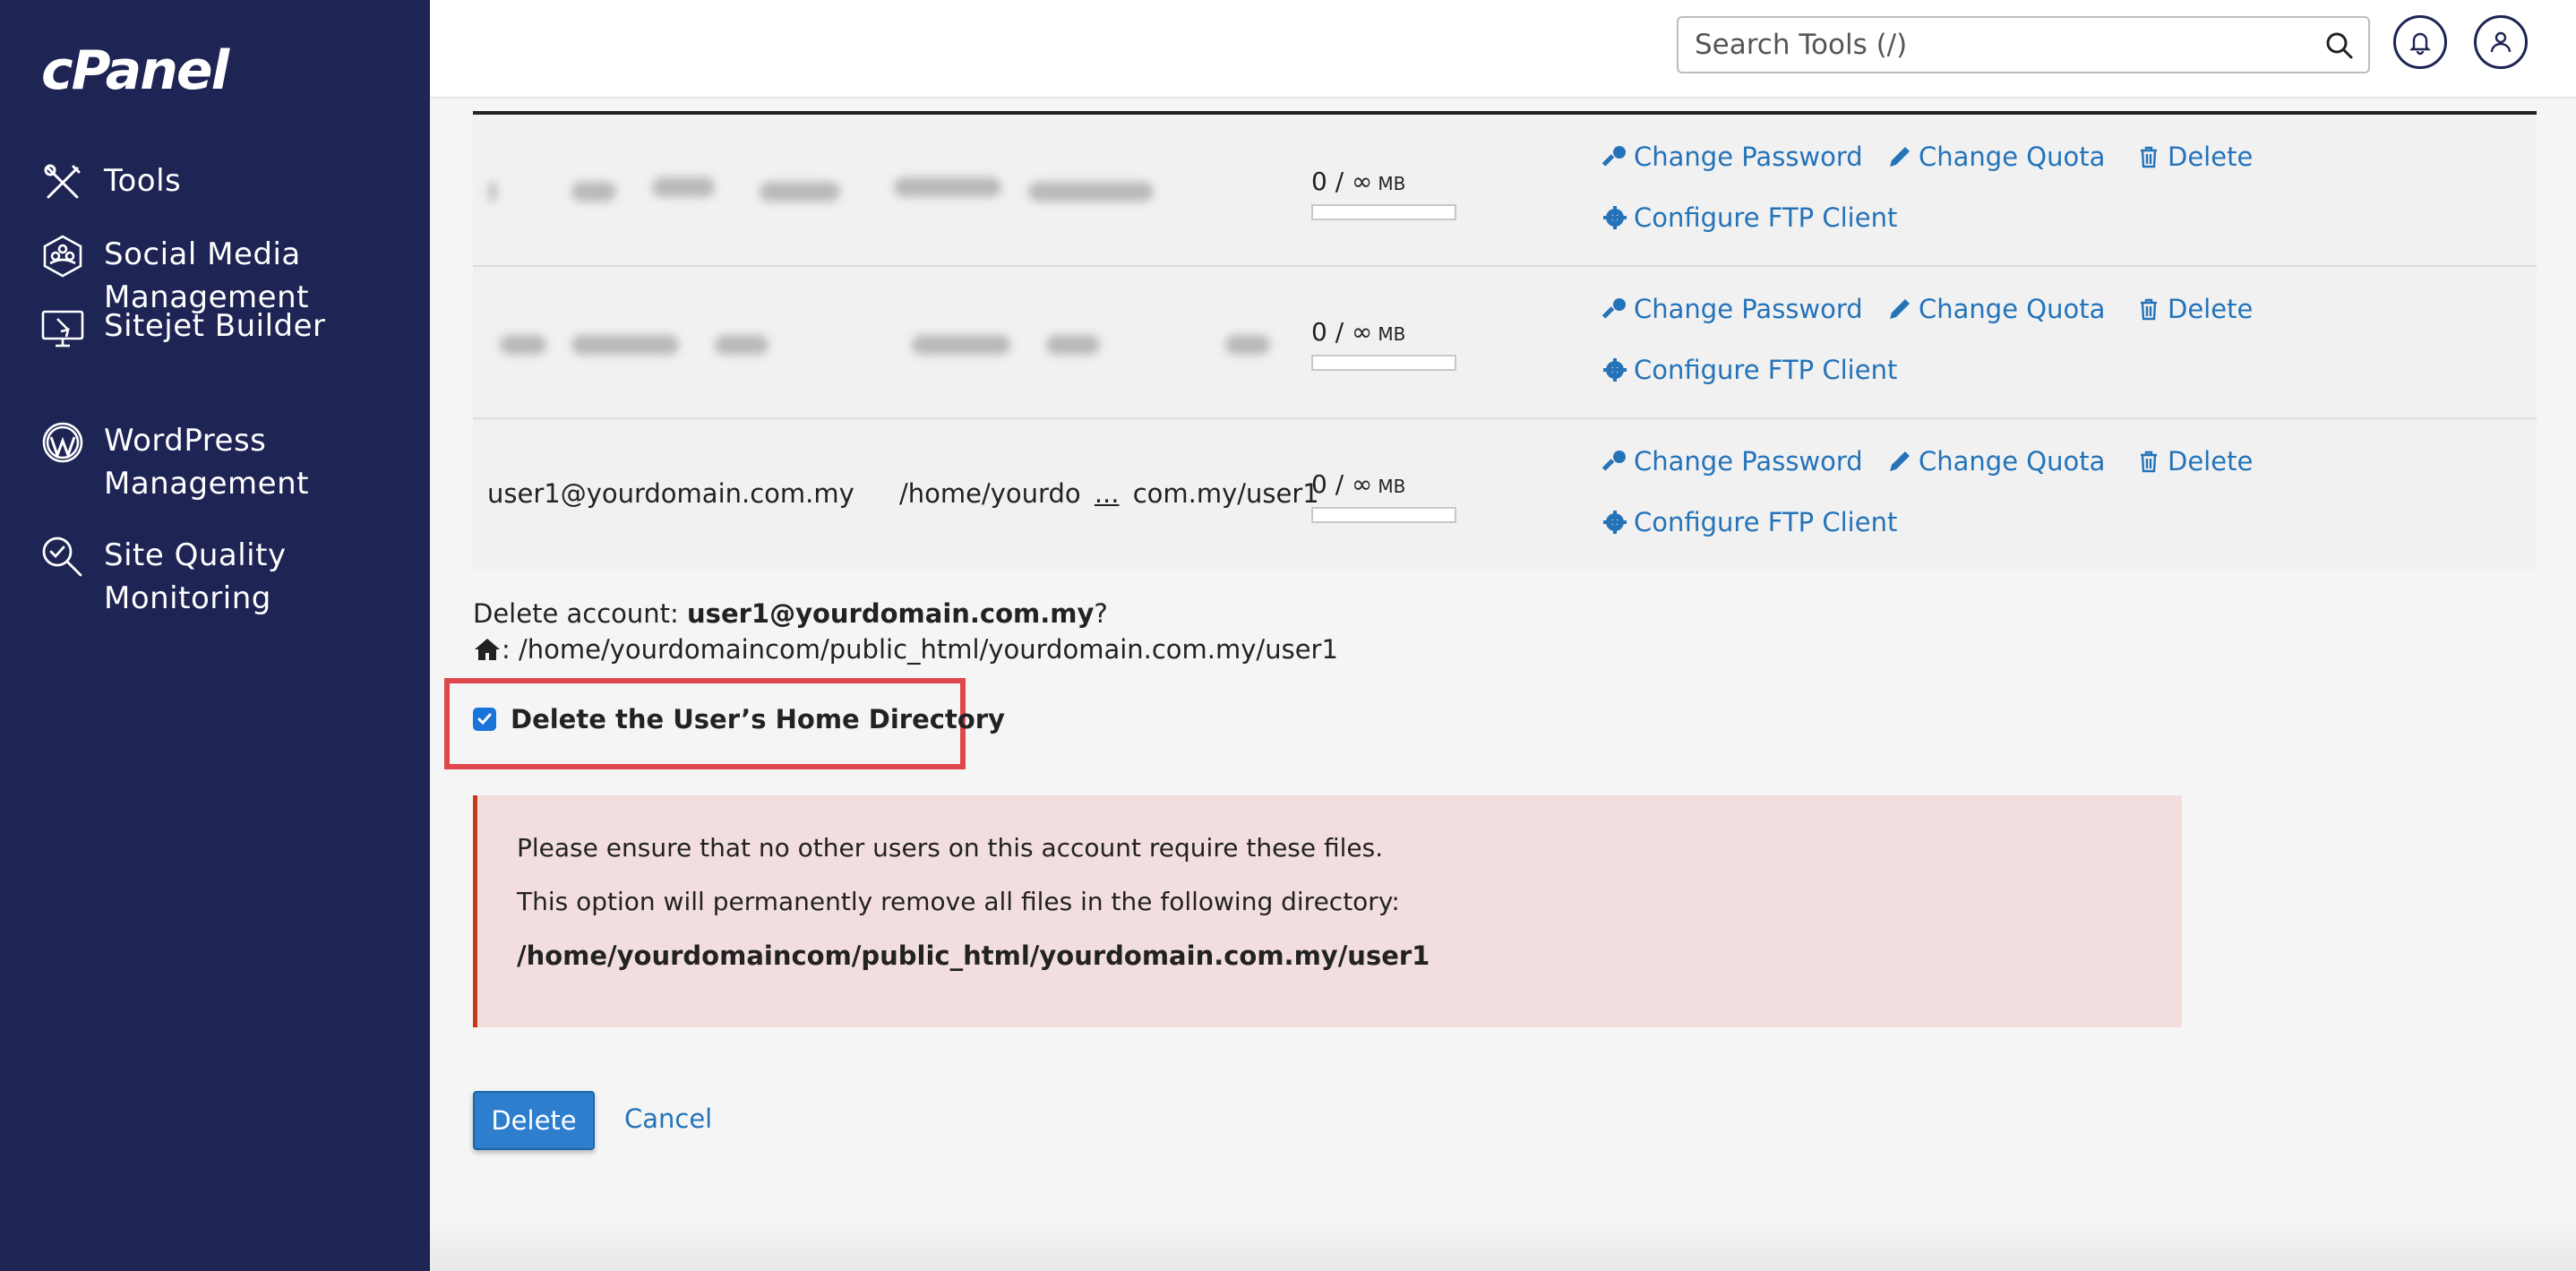  I want to click on sitejet-icon, so click(62, 328).